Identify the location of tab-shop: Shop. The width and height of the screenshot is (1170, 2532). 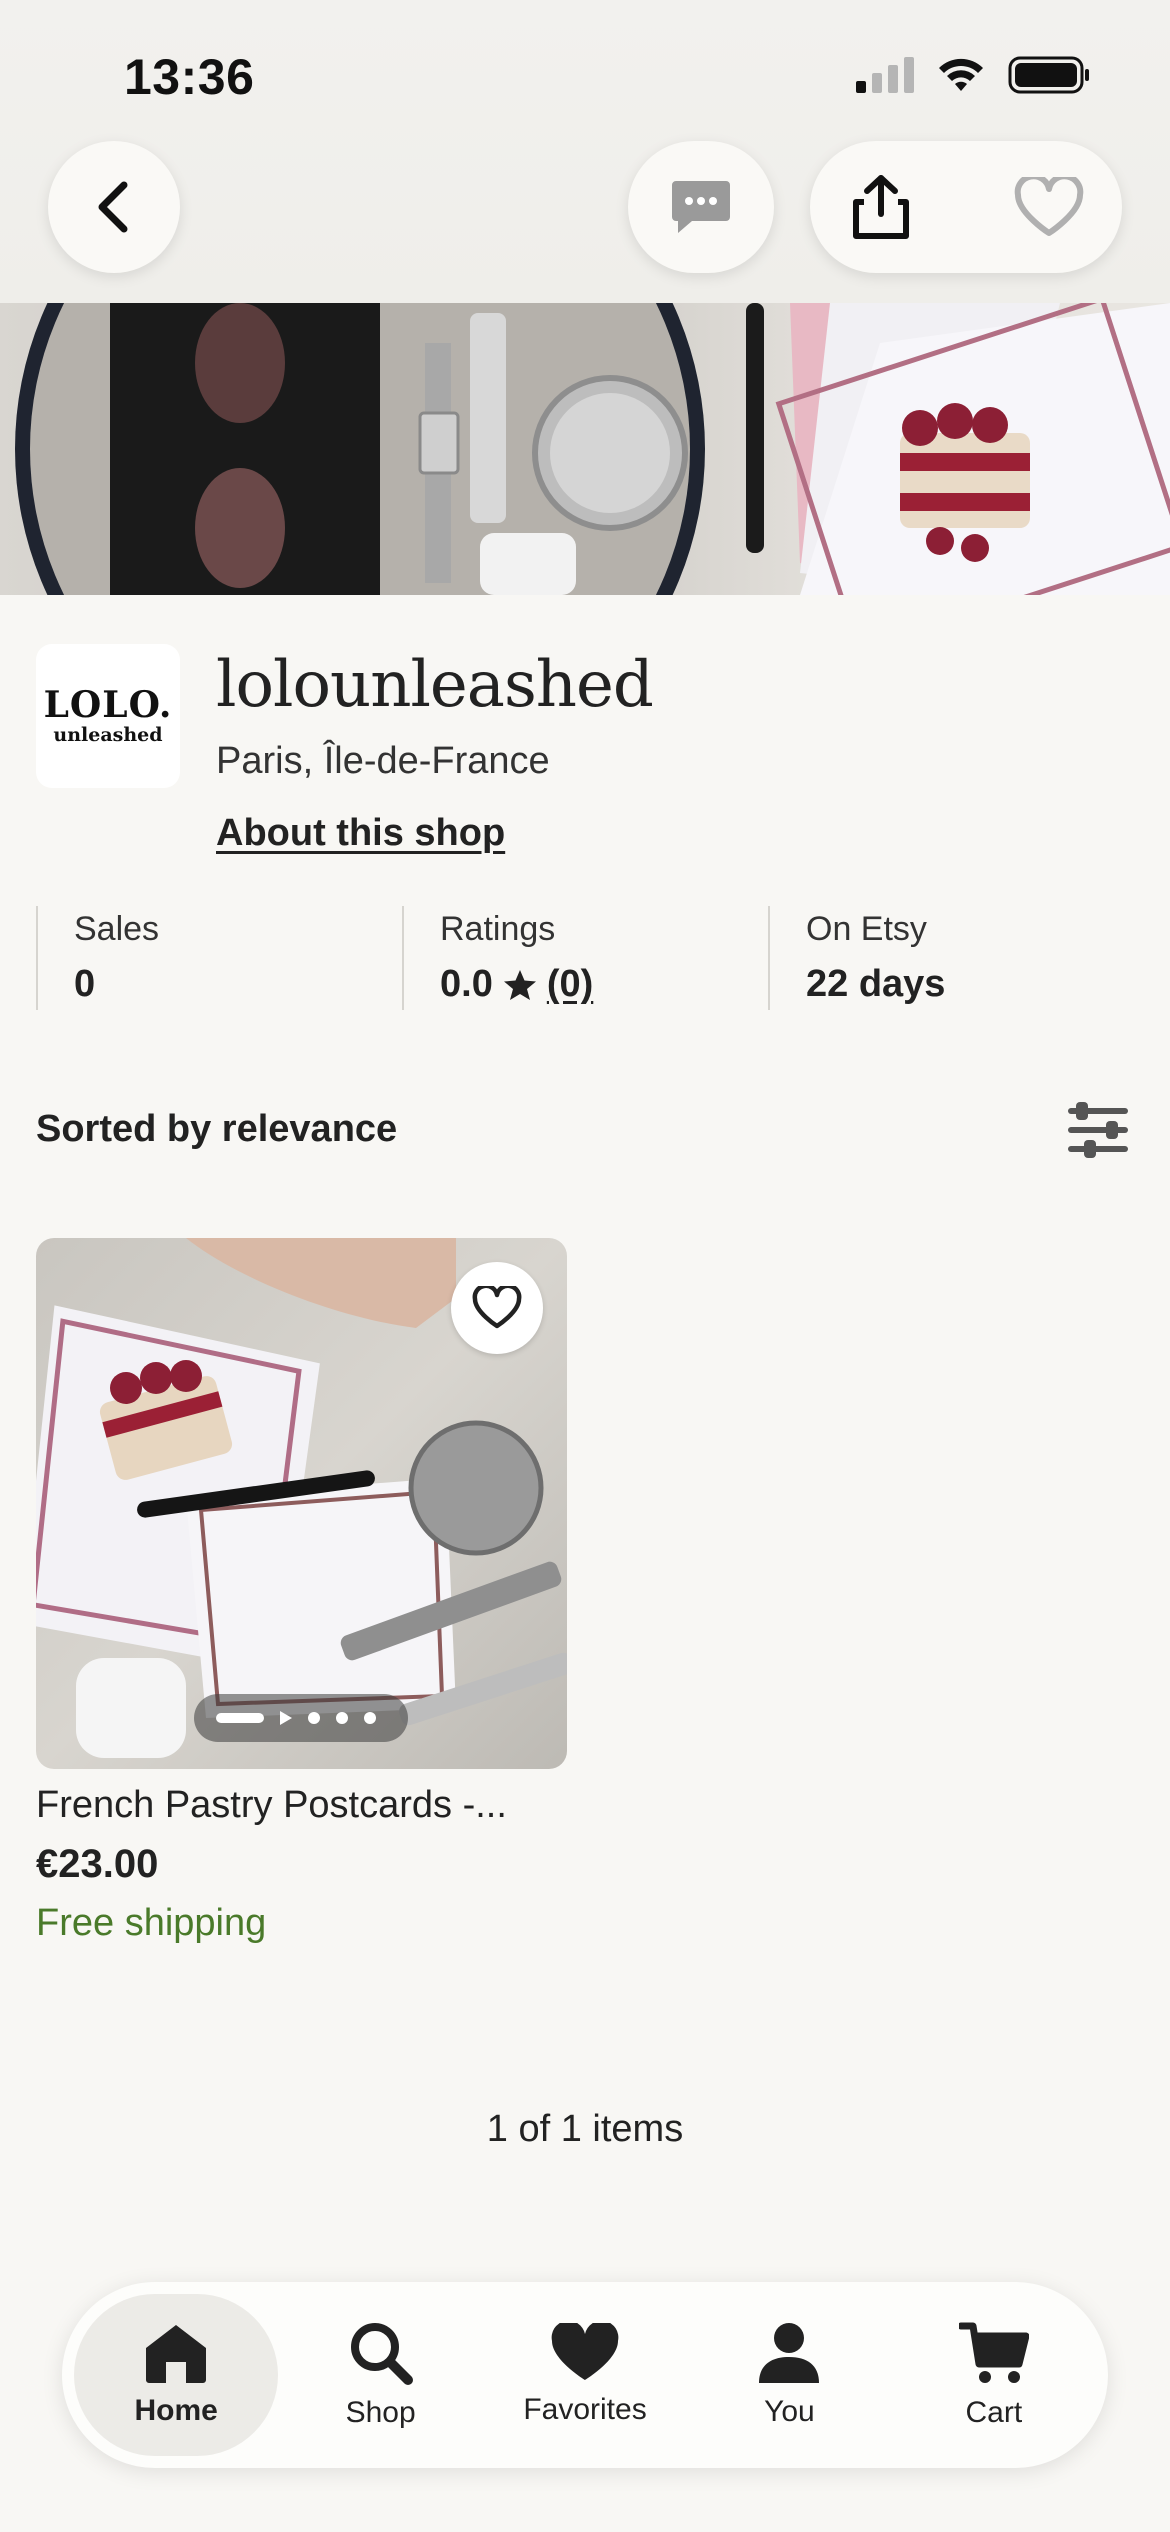
(380, 2375).